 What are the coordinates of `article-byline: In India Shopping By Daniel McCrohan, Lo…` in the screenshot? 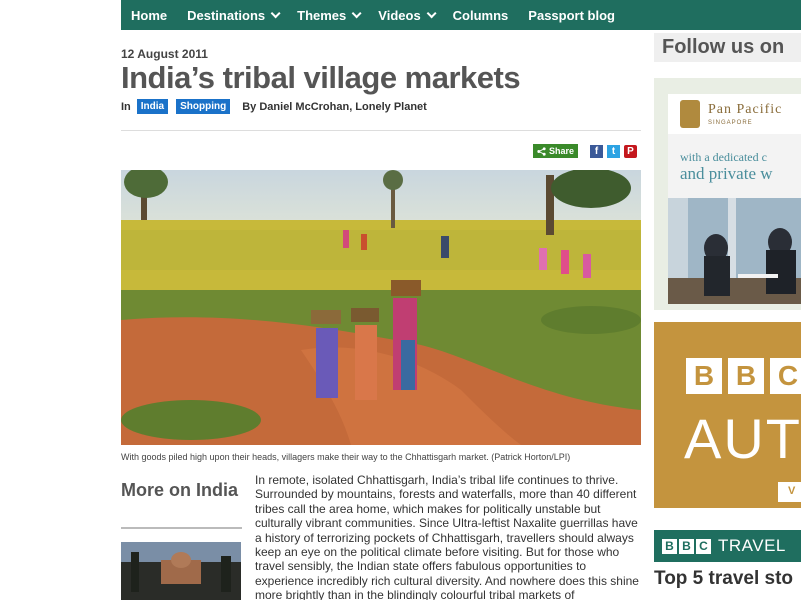 It's located at (274, 106).